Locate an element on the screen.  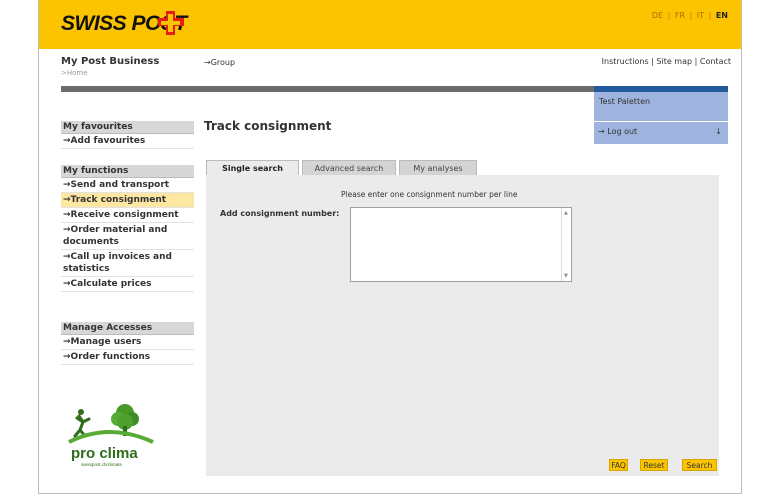
functions-heading: My functions is located at coordinates (127, 171).